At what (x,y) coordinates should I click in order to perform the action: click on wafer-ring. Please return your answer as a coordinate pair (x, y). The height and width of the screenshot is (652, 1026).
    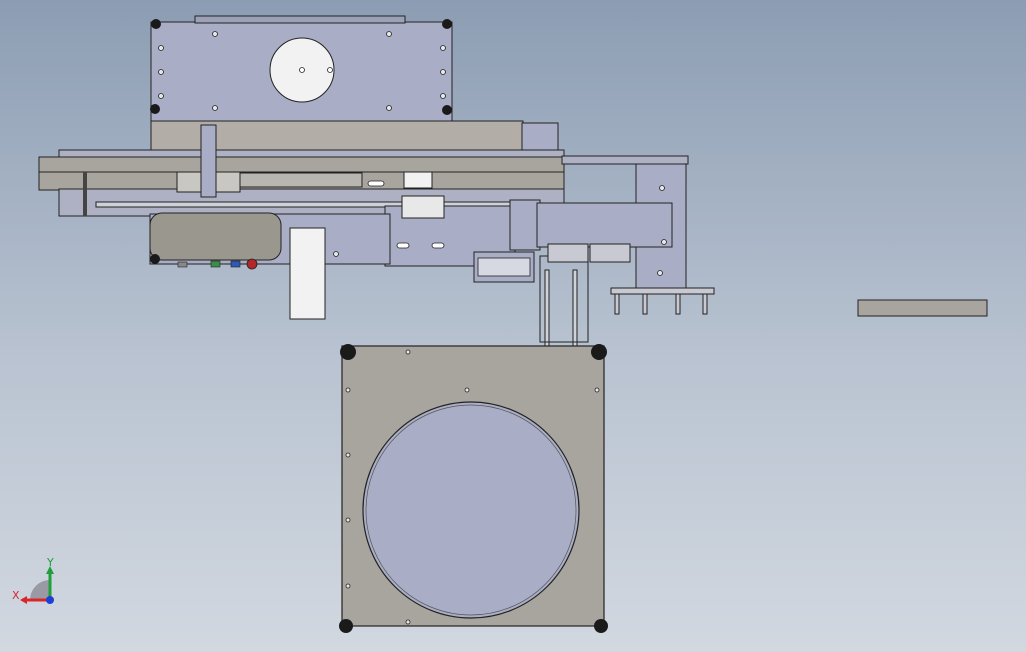
    Looking at the image, I should click on (471, 510).